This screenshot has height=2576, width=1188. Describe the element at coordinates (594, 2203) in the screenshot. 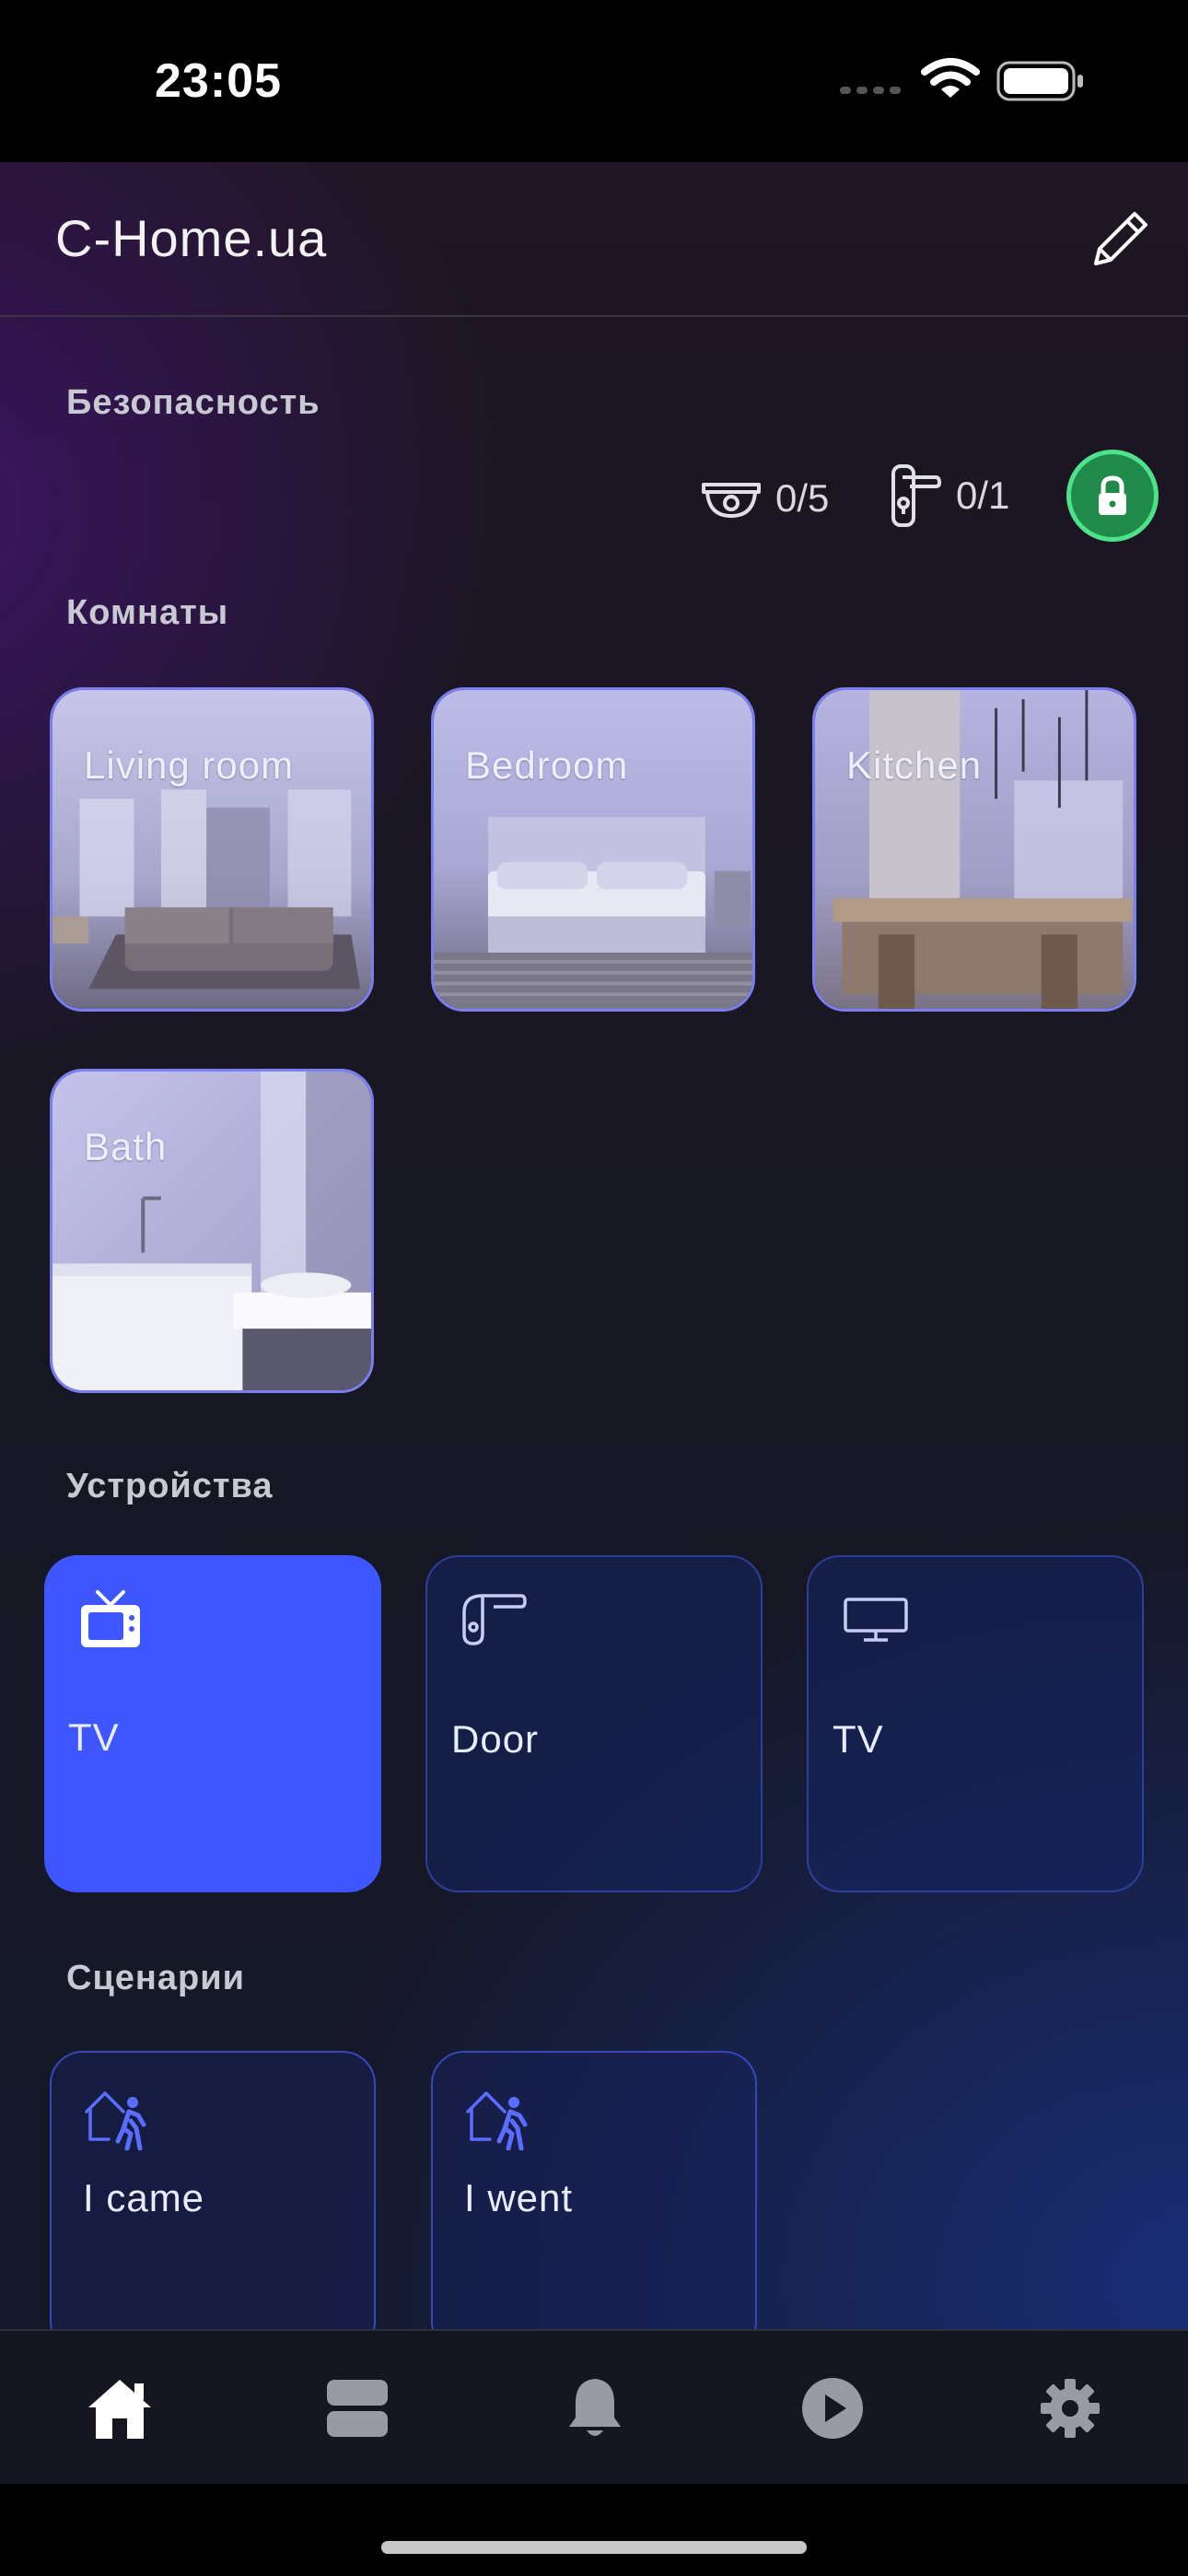

I see `scenario-card-i-went: I went` at that location.